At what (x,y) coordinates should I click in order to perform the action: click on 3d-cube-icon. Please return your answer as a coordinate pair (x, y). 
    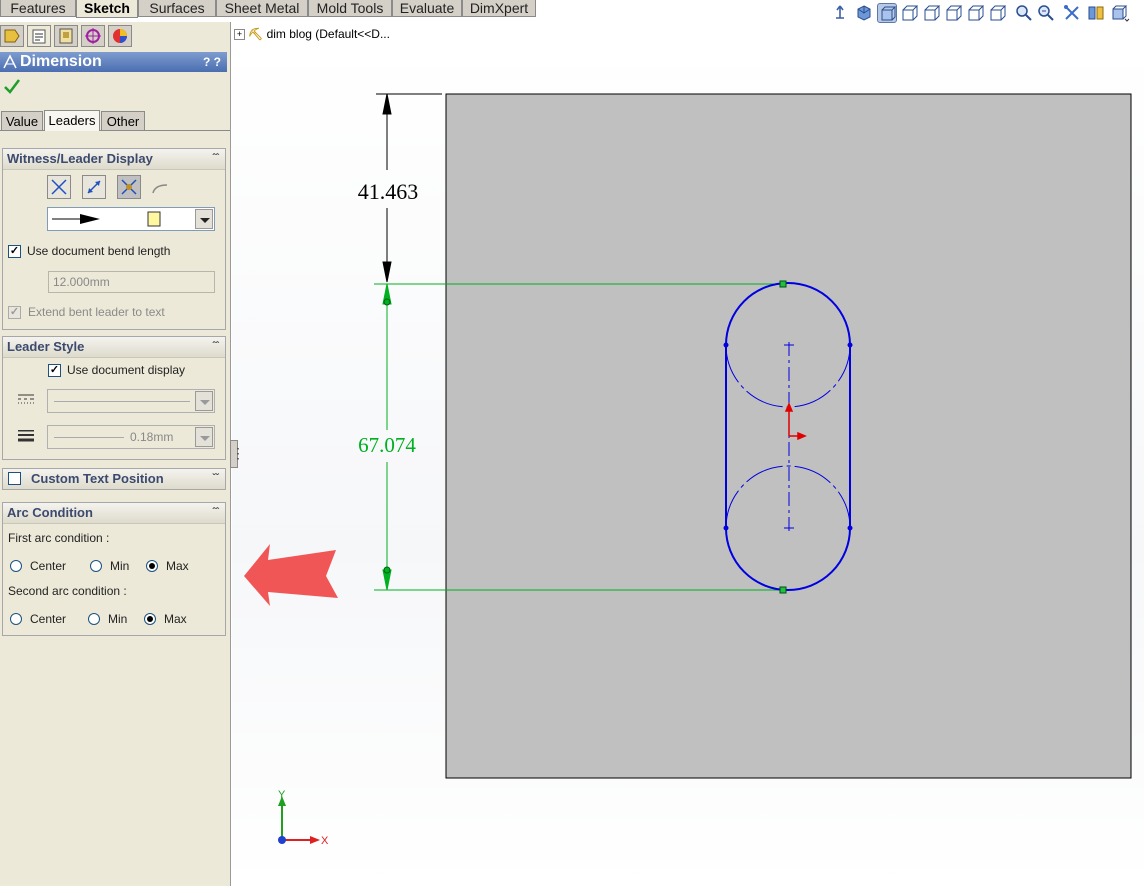
    Looking at the image, I should click on (864, 13).